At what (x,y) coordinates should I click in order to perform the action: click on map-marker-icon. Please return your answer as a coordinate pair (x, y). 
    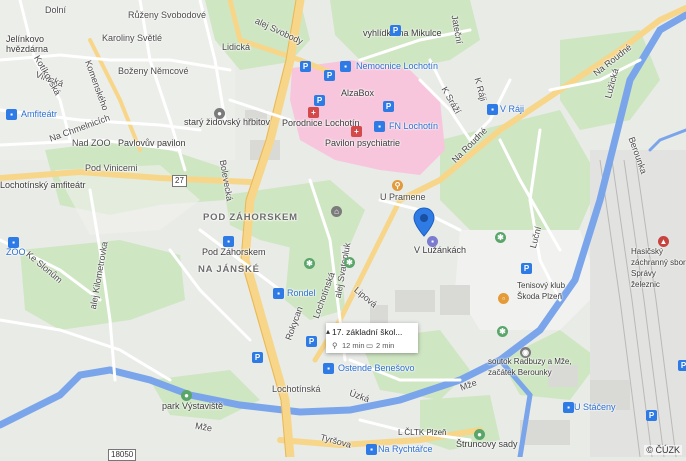
    Looking at the image, I should click on (424, 222).